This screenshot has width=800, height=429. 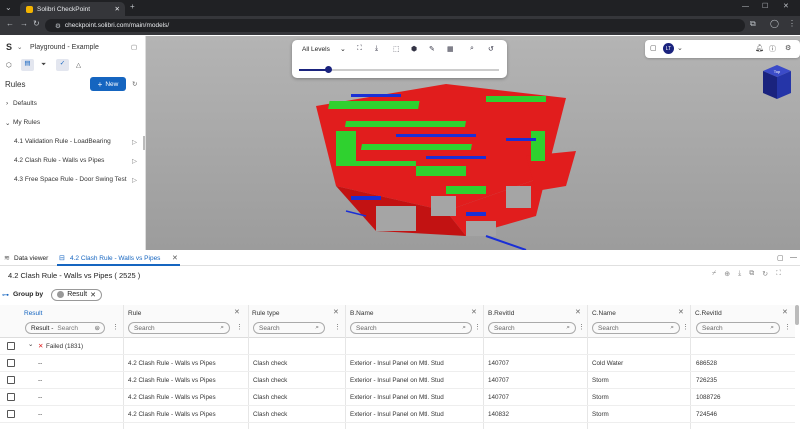 What do you see at coordinates (134, 47) in the screenshot?
I see `panel-layout-icon: ▢` at bounding box center [134, 47].